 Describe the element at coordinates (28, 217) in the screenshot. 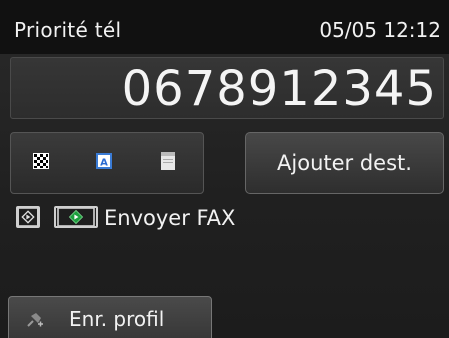

I see `black-start-icon` at that location.